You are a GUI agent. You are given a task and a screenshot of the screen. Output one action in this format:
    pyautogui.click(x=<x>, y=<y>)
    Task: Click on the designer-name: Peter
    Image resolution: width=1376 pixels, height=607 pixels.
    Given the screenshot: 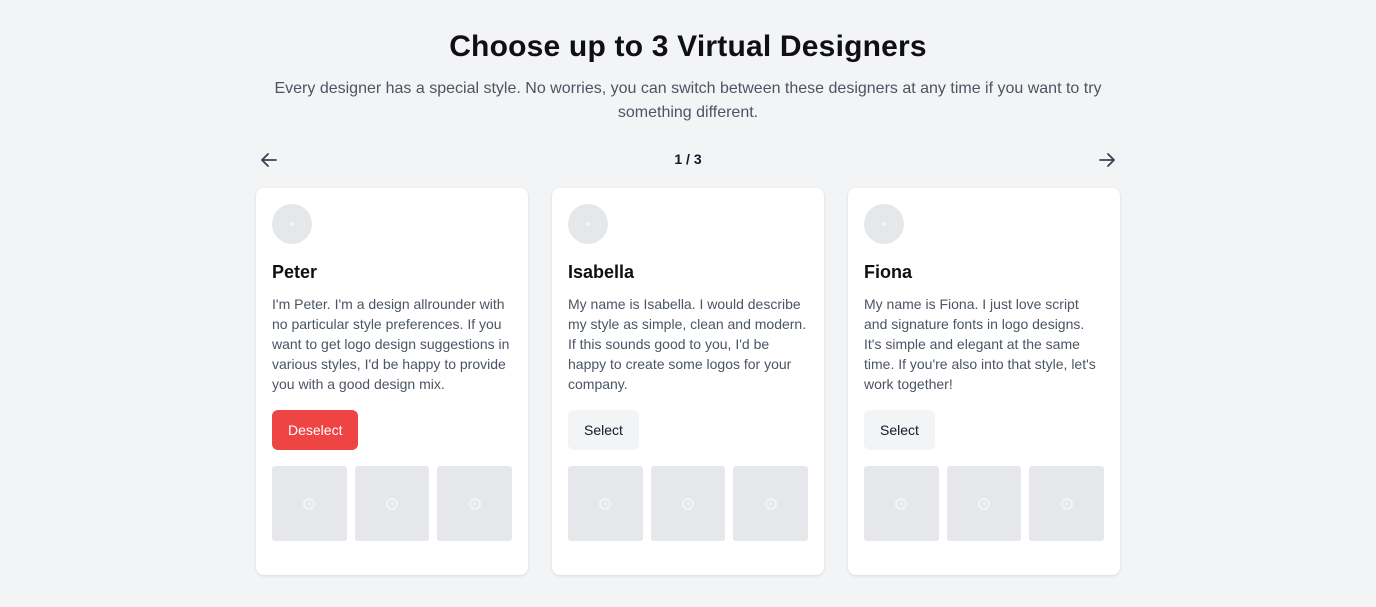 What is the action you would take?
    pyautogui.click(x=295, y=272)
    